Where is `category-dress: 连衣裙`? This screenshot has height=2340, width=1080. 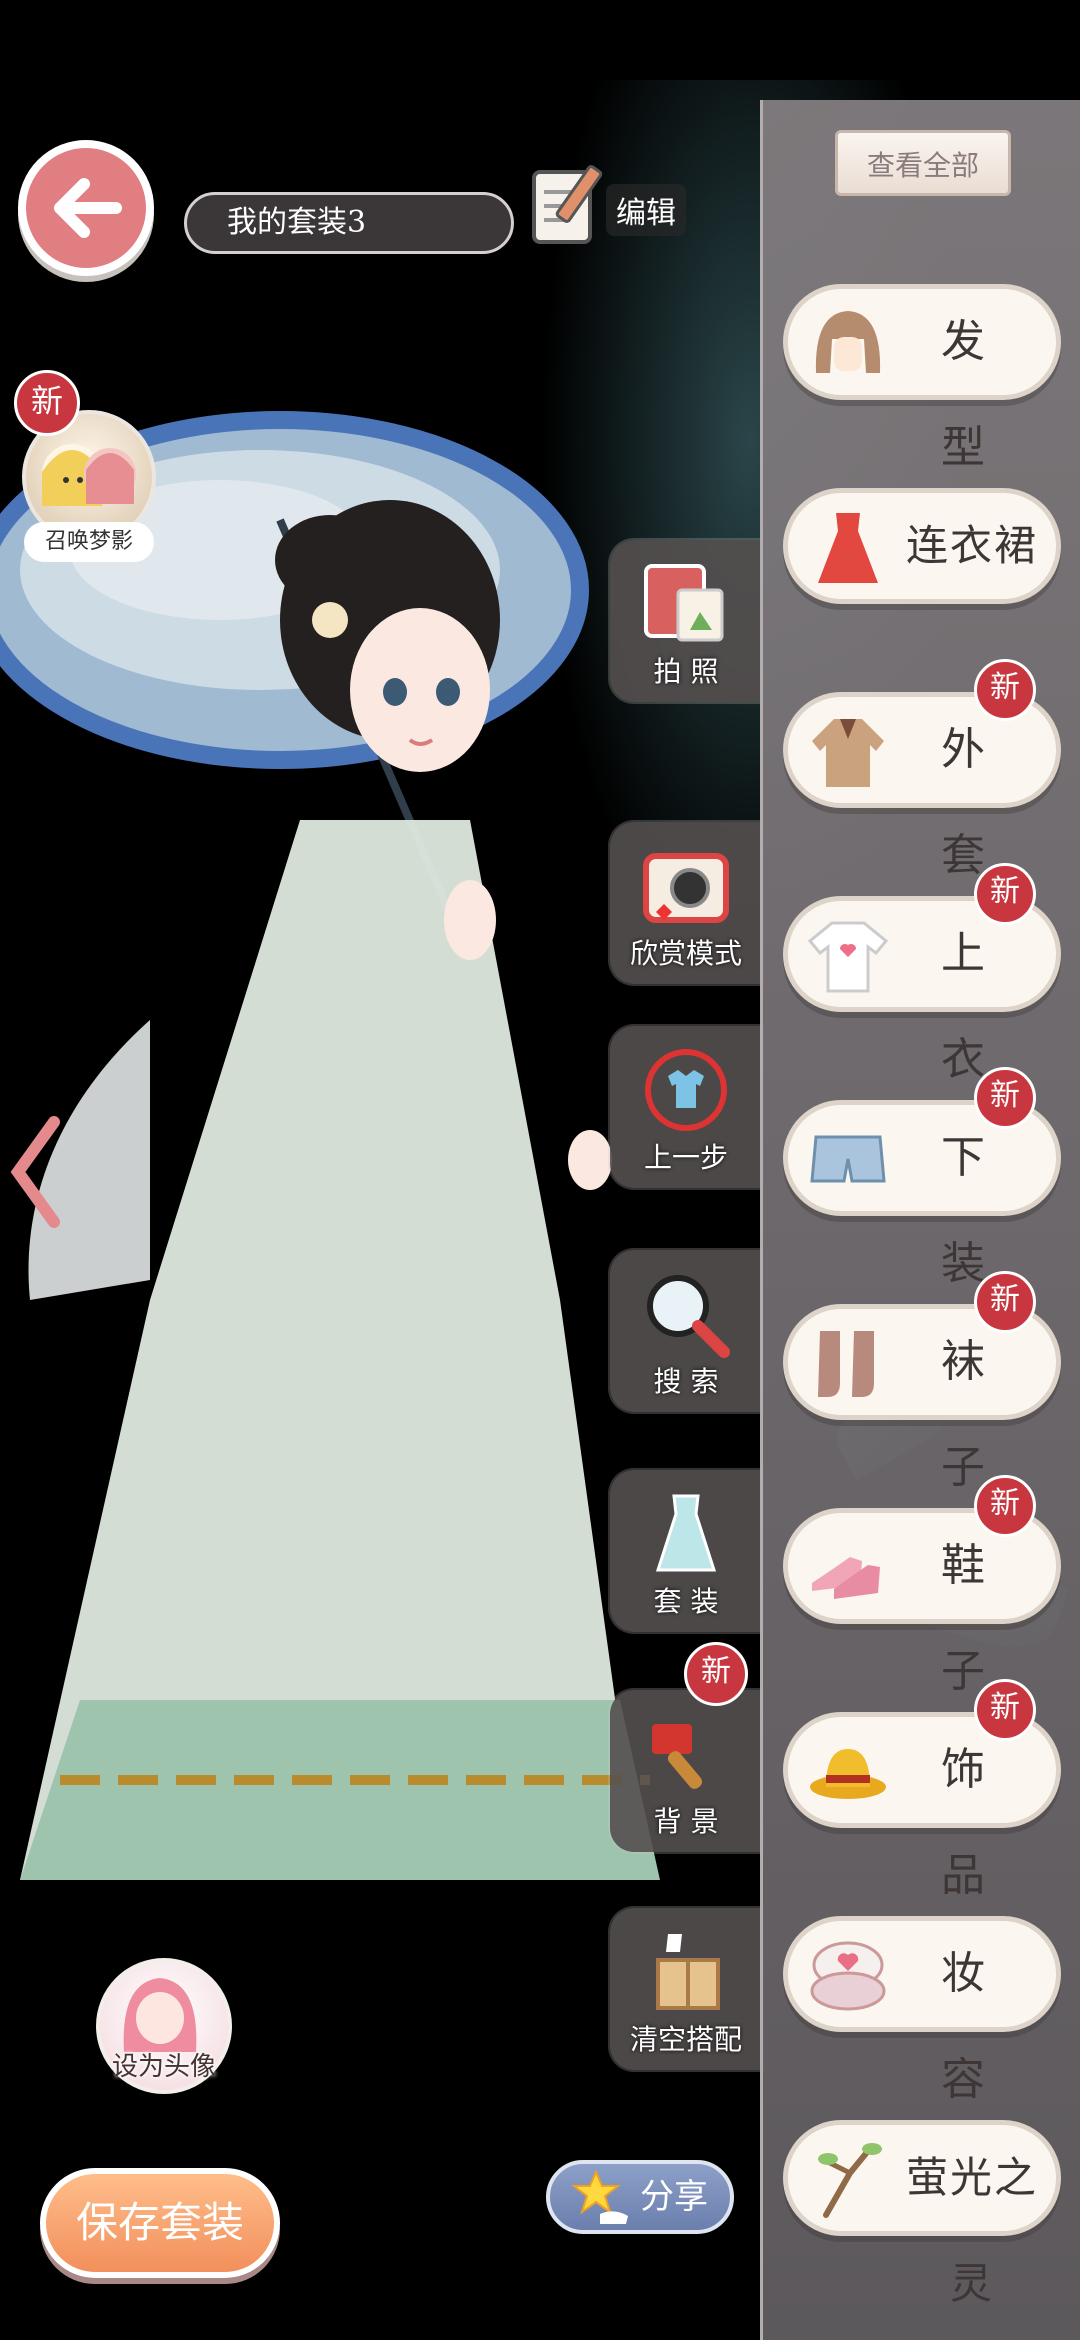
category-dress: 连衣裙 is located at coordinates (922, 546).